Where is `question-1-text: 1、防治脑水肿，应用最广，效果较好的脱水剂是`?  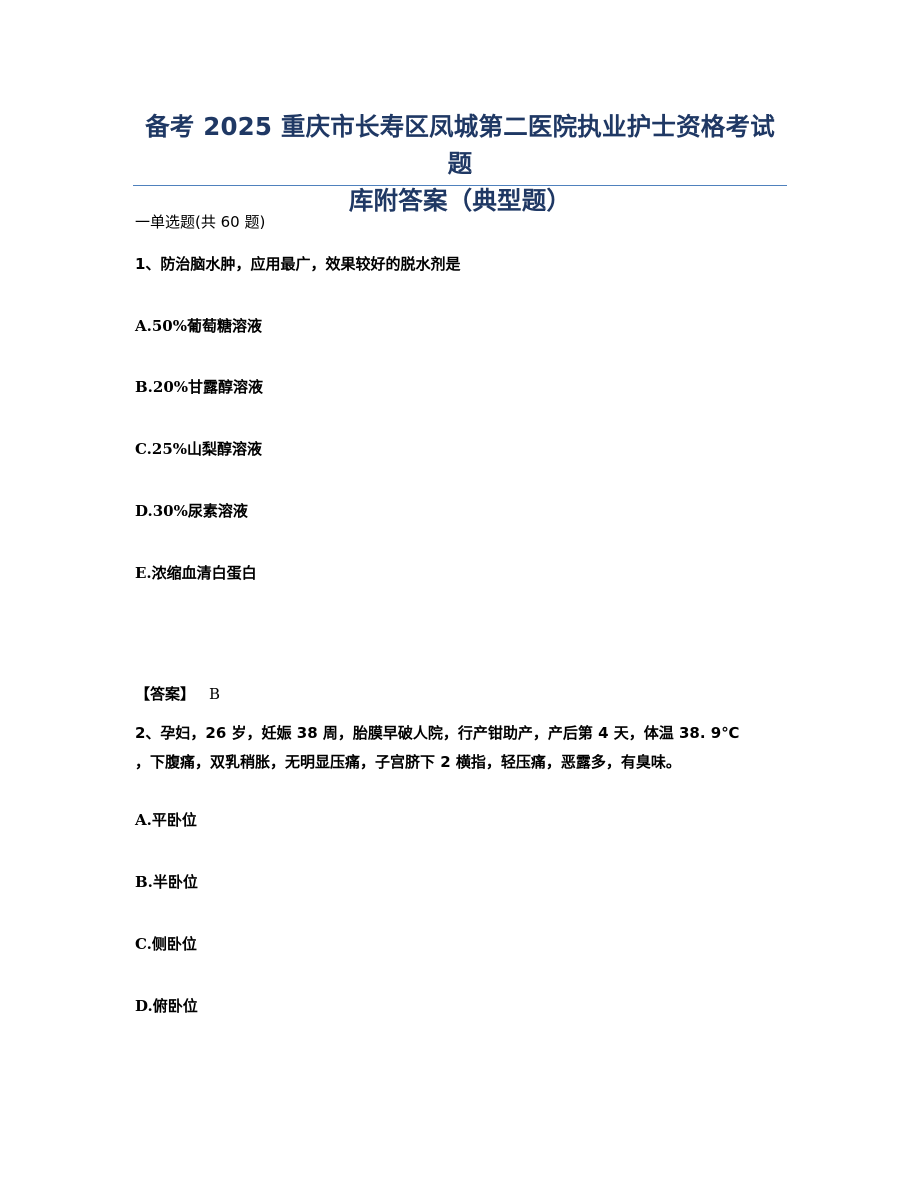
question-1-text: 1、防治脑水肿，应用最广，效果较好的脱水剂是 is located at coordinates (298, 264).